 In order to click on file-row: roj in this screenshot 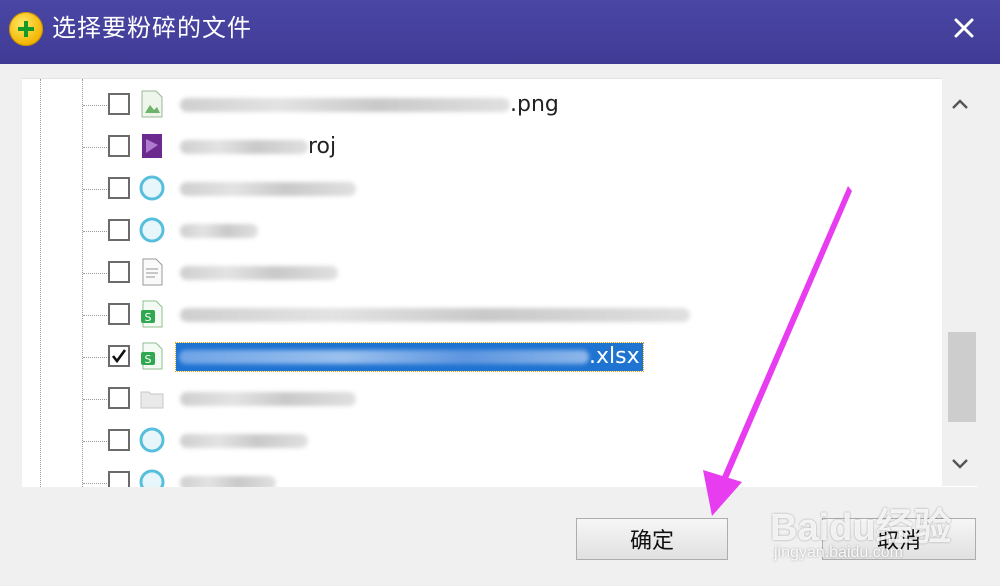, I will do `click(482, 147)`.